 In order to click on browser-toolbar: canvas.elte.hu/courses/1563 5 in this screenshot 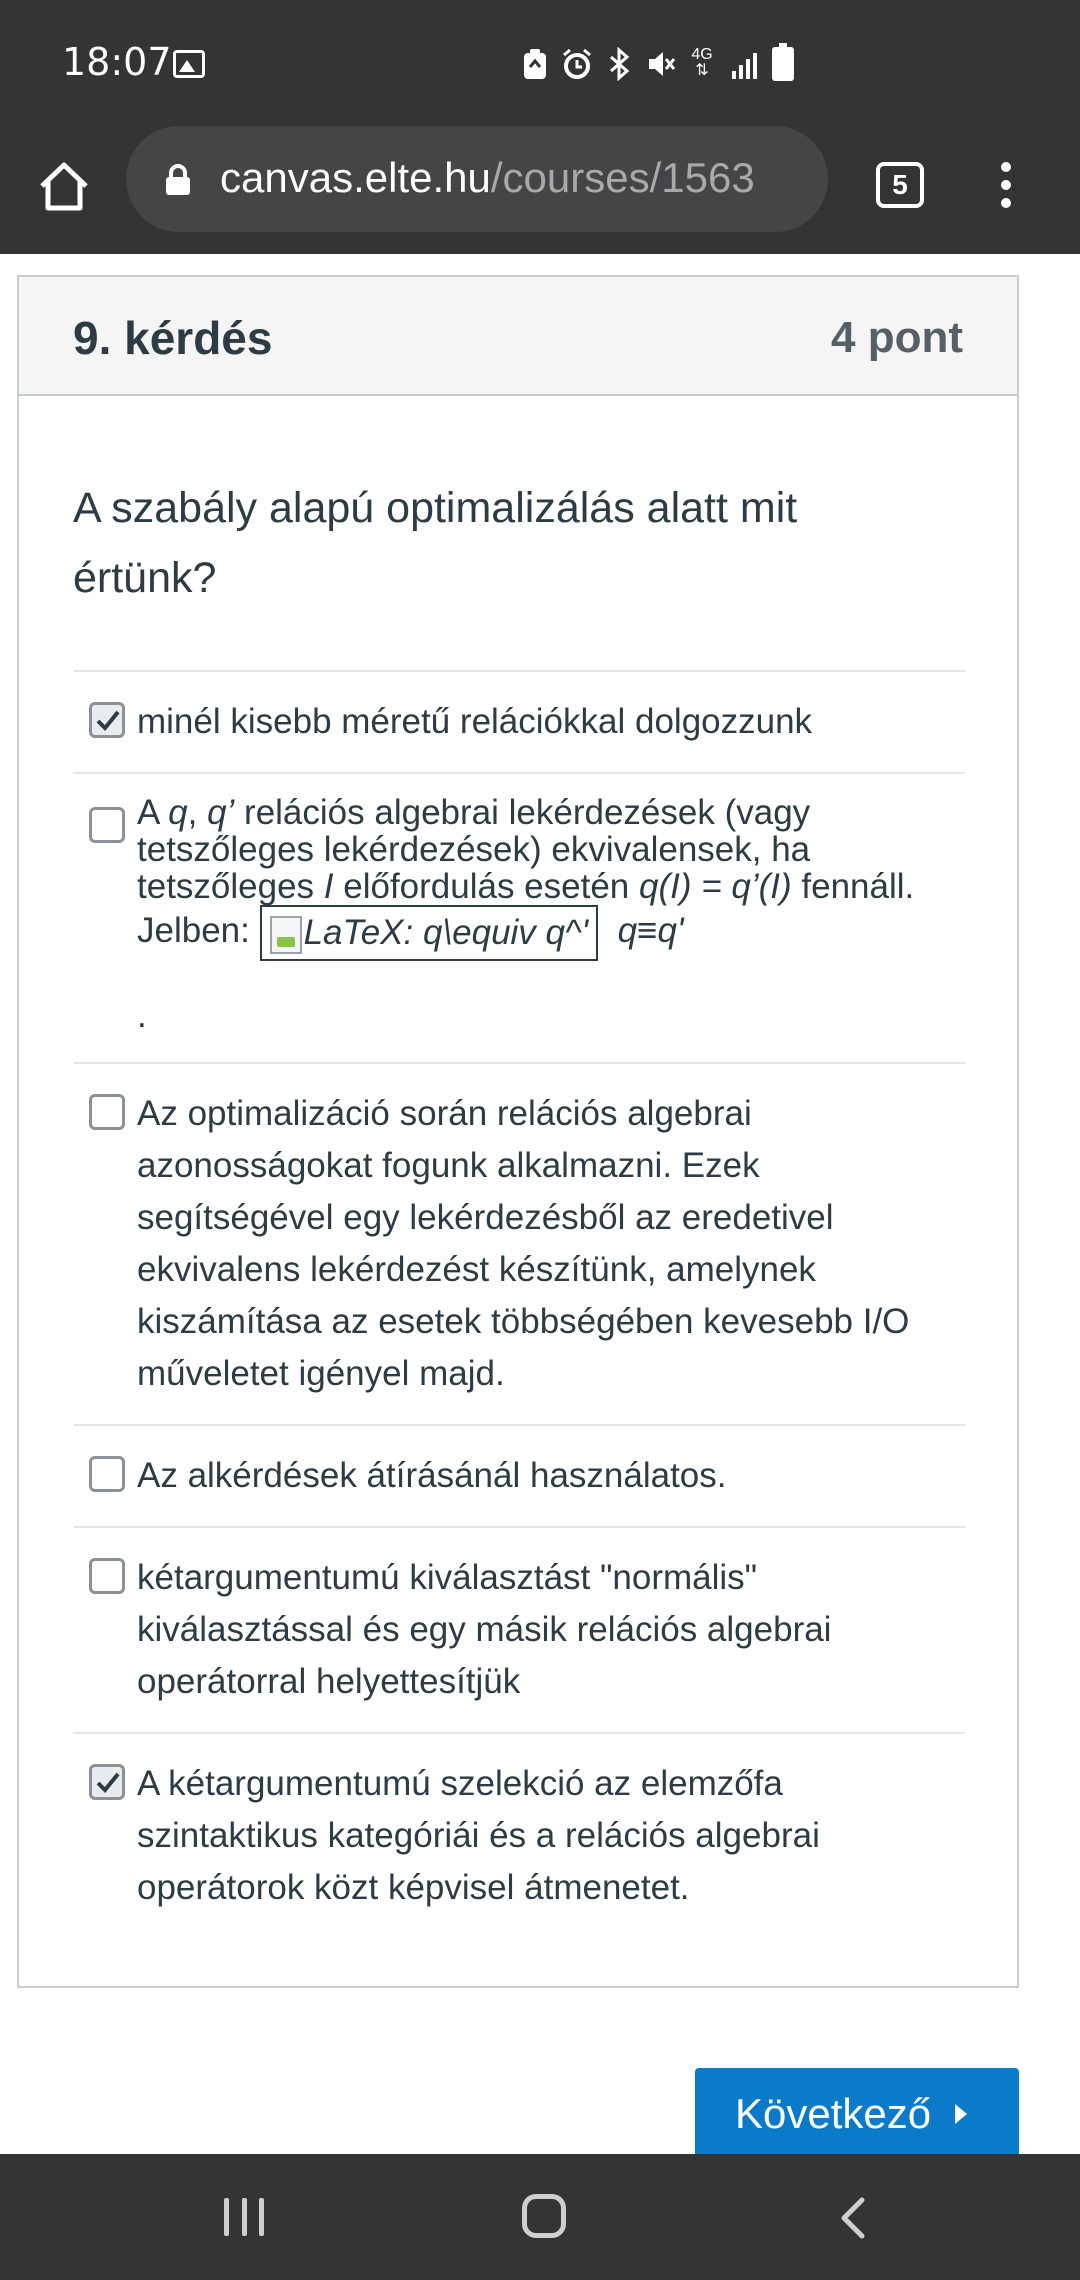, I will do `click(540, 190)`.